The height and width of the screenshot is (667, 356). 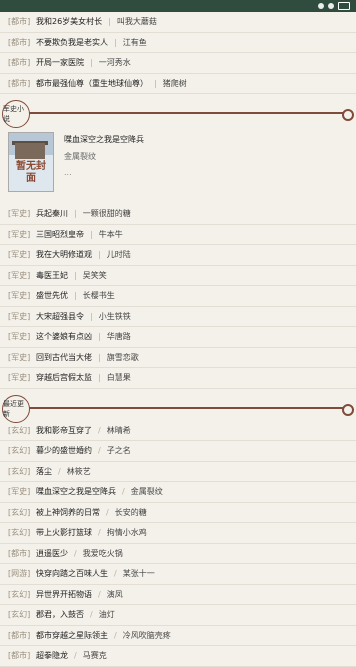 What do you see at coordinates (118, 451) in the screenshot?
I see `book-author: 子之名` at bounding box center [118, 451].